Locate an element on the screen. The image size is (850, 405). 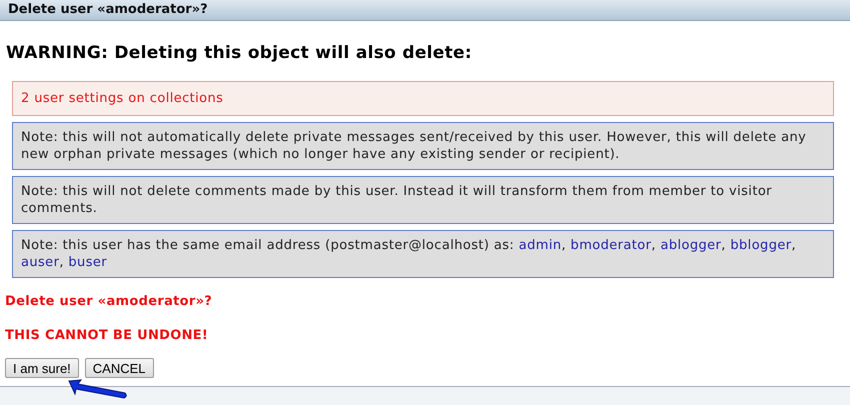
pointer-arrow-icon is located at coordinates (98, 389).